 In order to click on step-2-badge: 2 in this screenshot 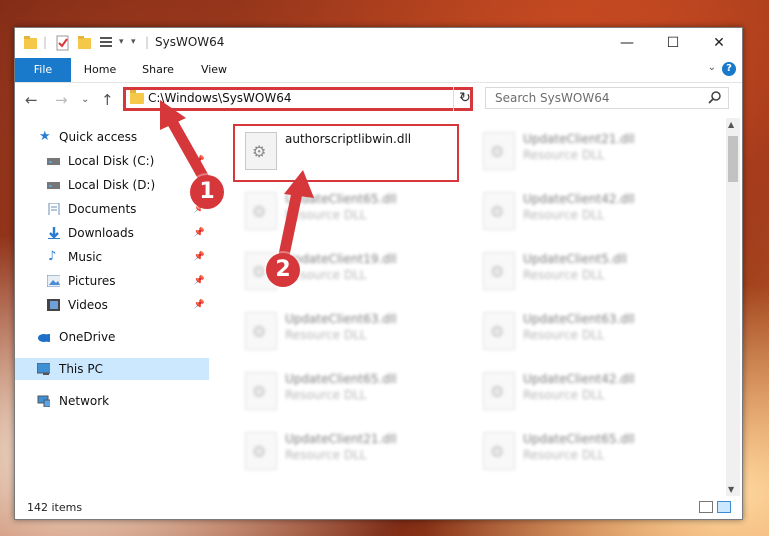, I will do `click(283, 270)`.